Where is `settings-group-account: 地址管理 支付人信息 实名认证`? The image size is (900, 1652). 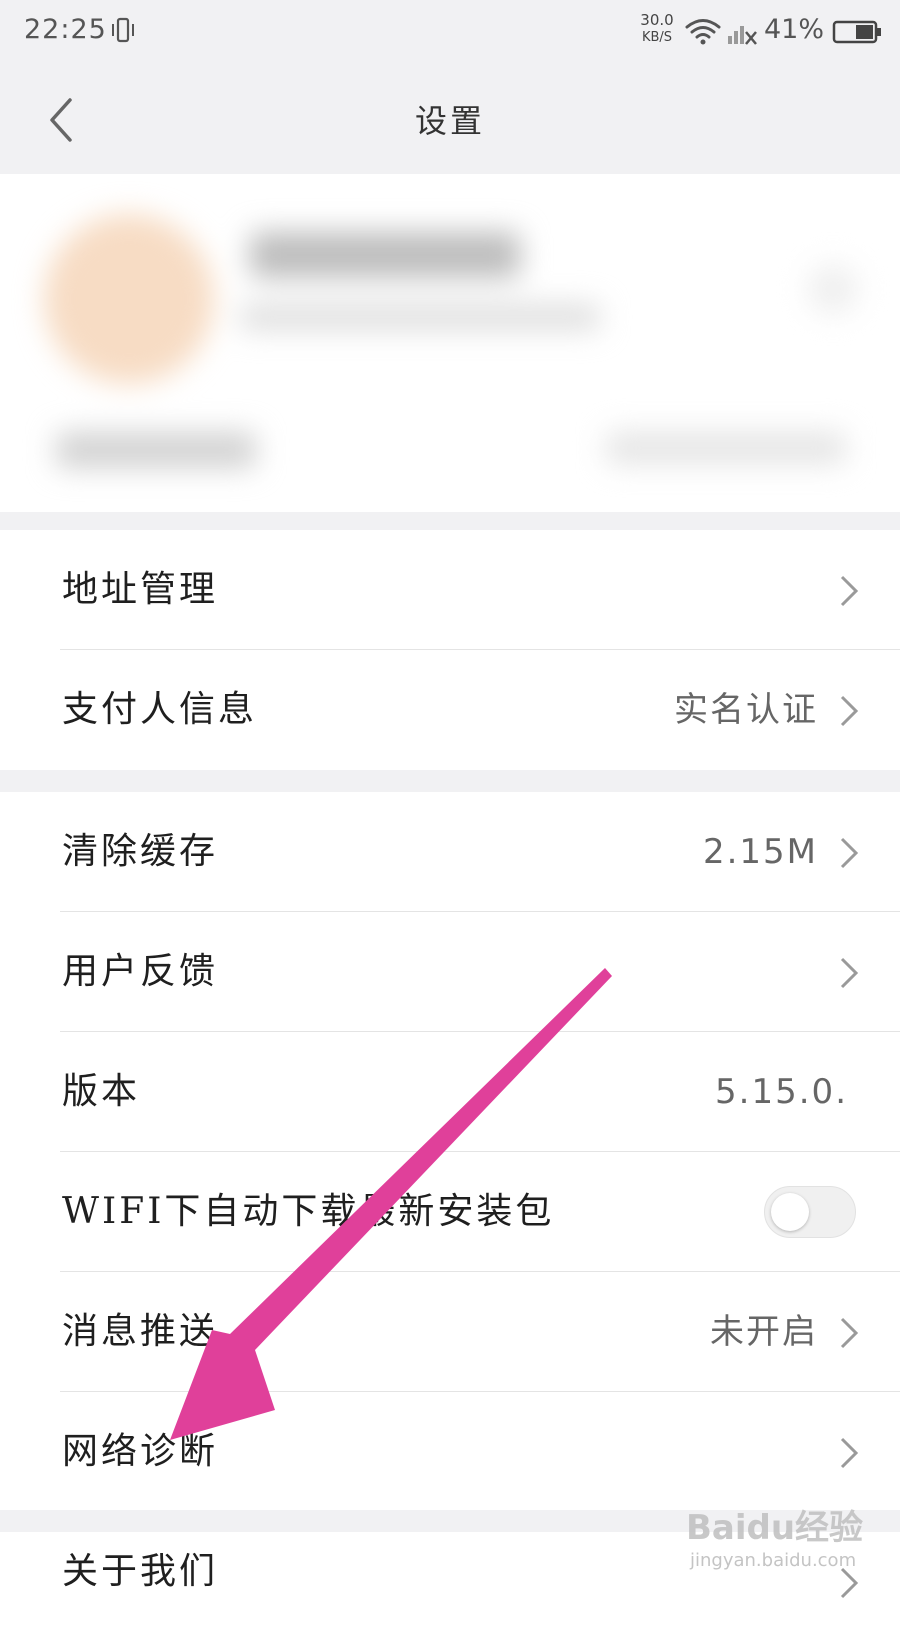 settings-group-account: 地址管理 支付人信息 实名认证 is located at coordinates (450, 650).